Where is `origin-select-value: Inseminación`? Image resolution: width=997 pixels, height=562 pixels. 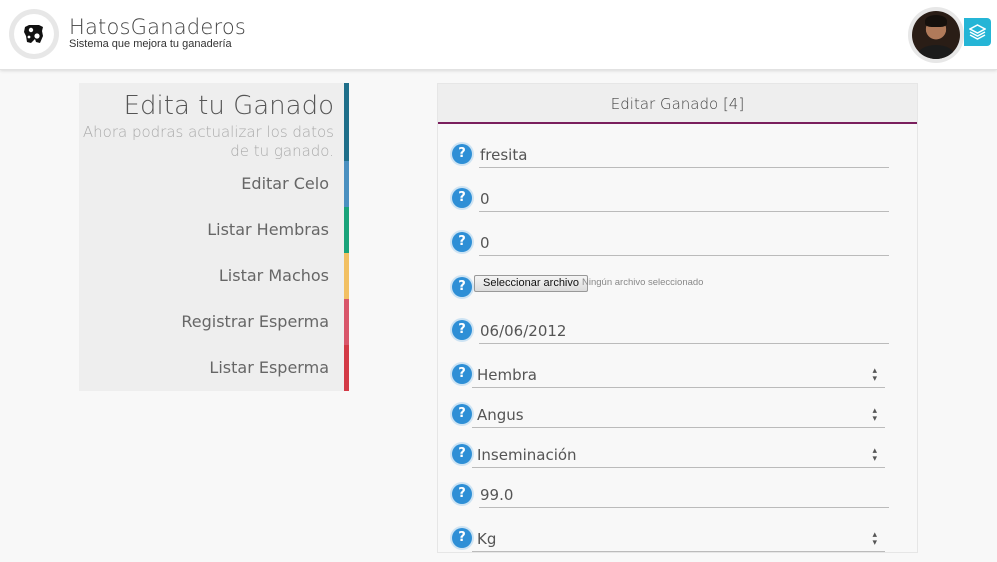
origin-select-value: Inseminación is located at coordinates (527, 455).